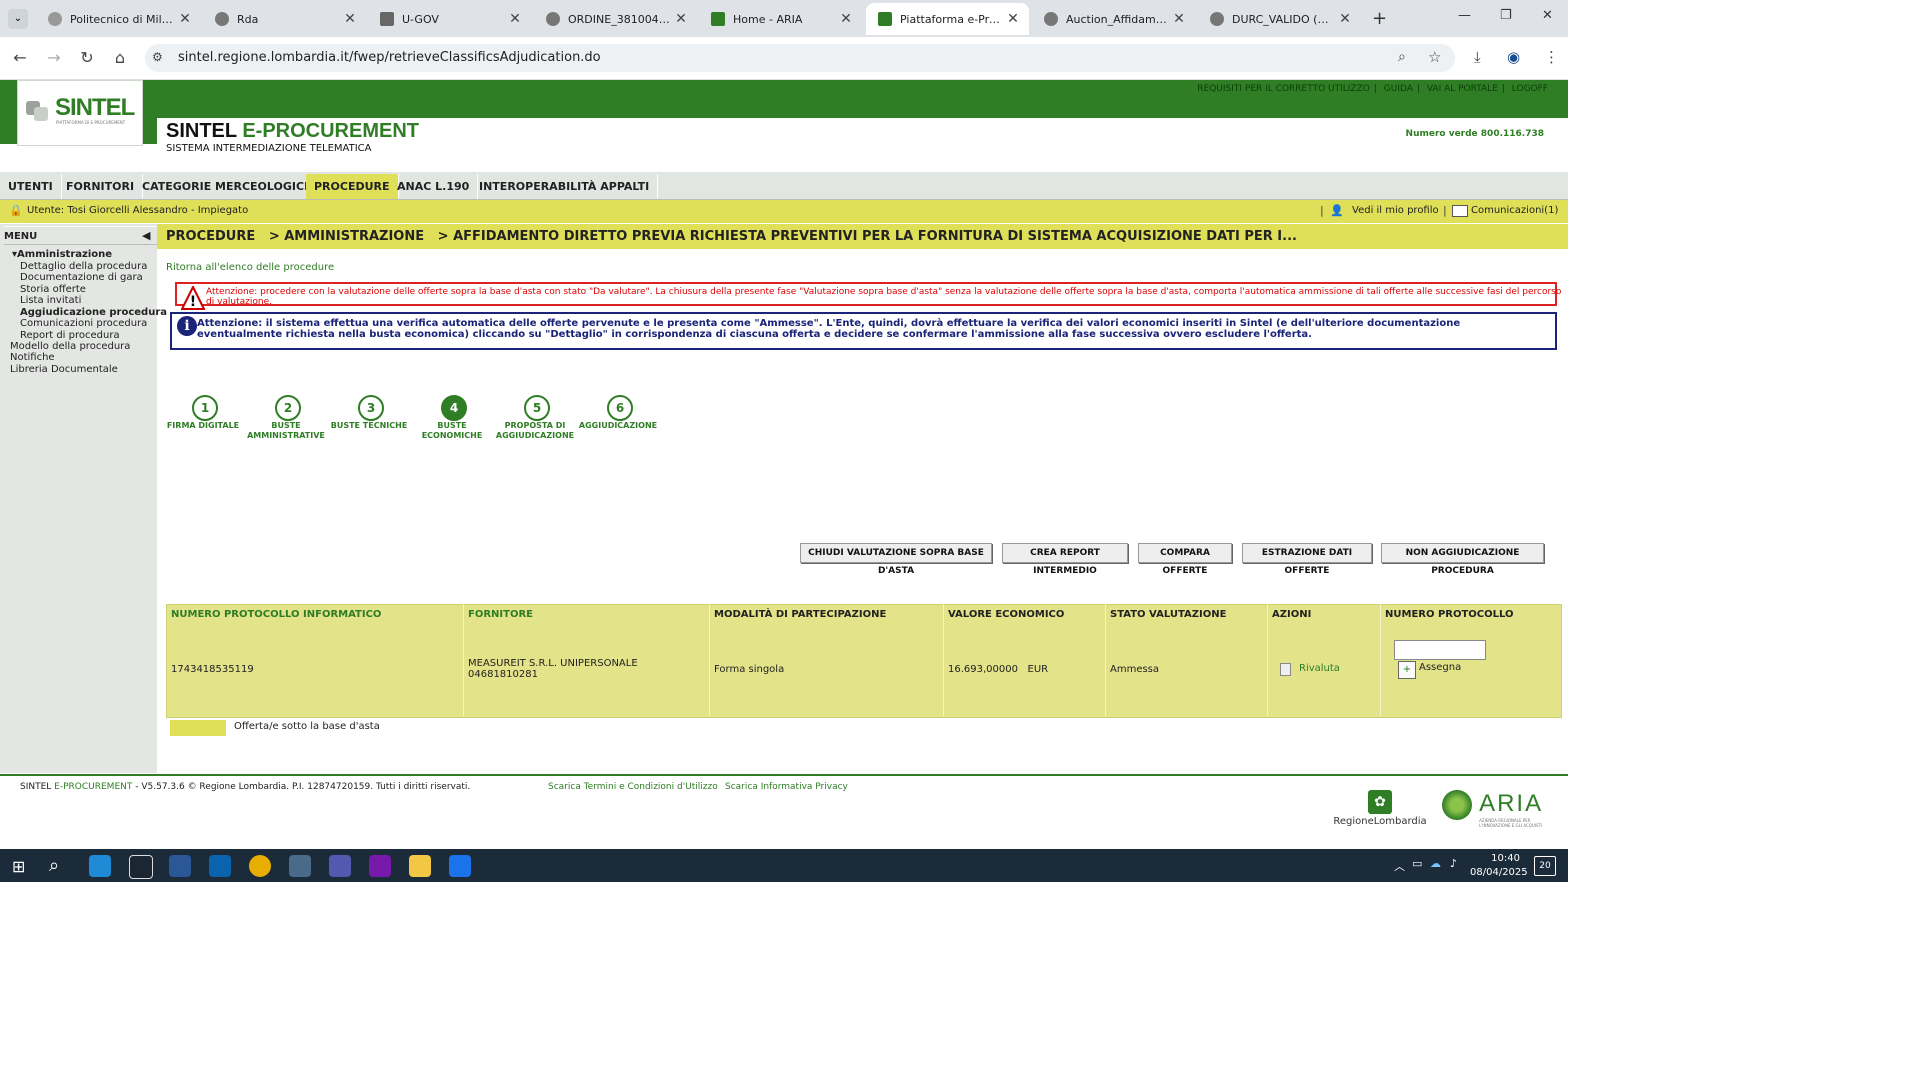  Describe the element at coordinates (120, 58) in the screenshot. I see `home-icon: ⌂` at that location.